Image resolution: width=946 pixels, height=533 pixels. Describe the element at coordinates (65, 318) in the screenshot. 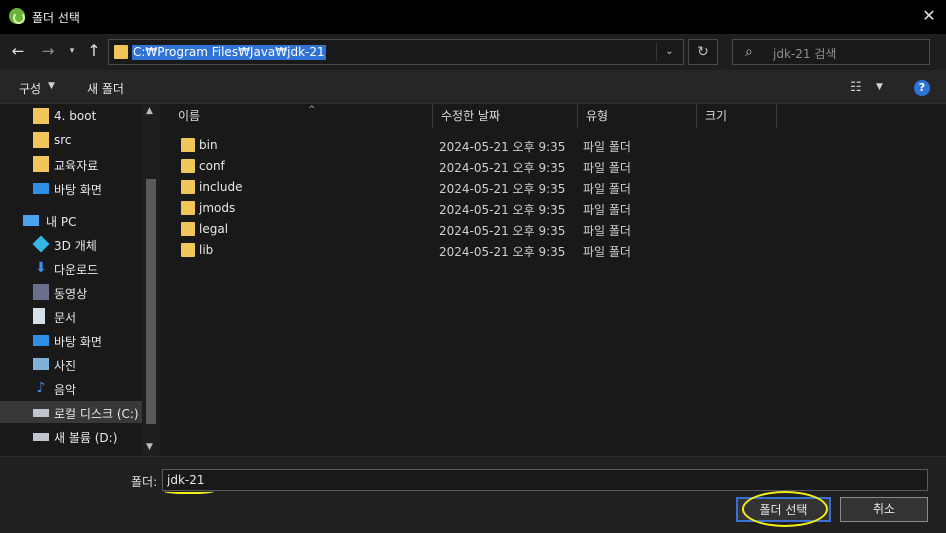

I see `sidebar-item-label: 문서` at that location.